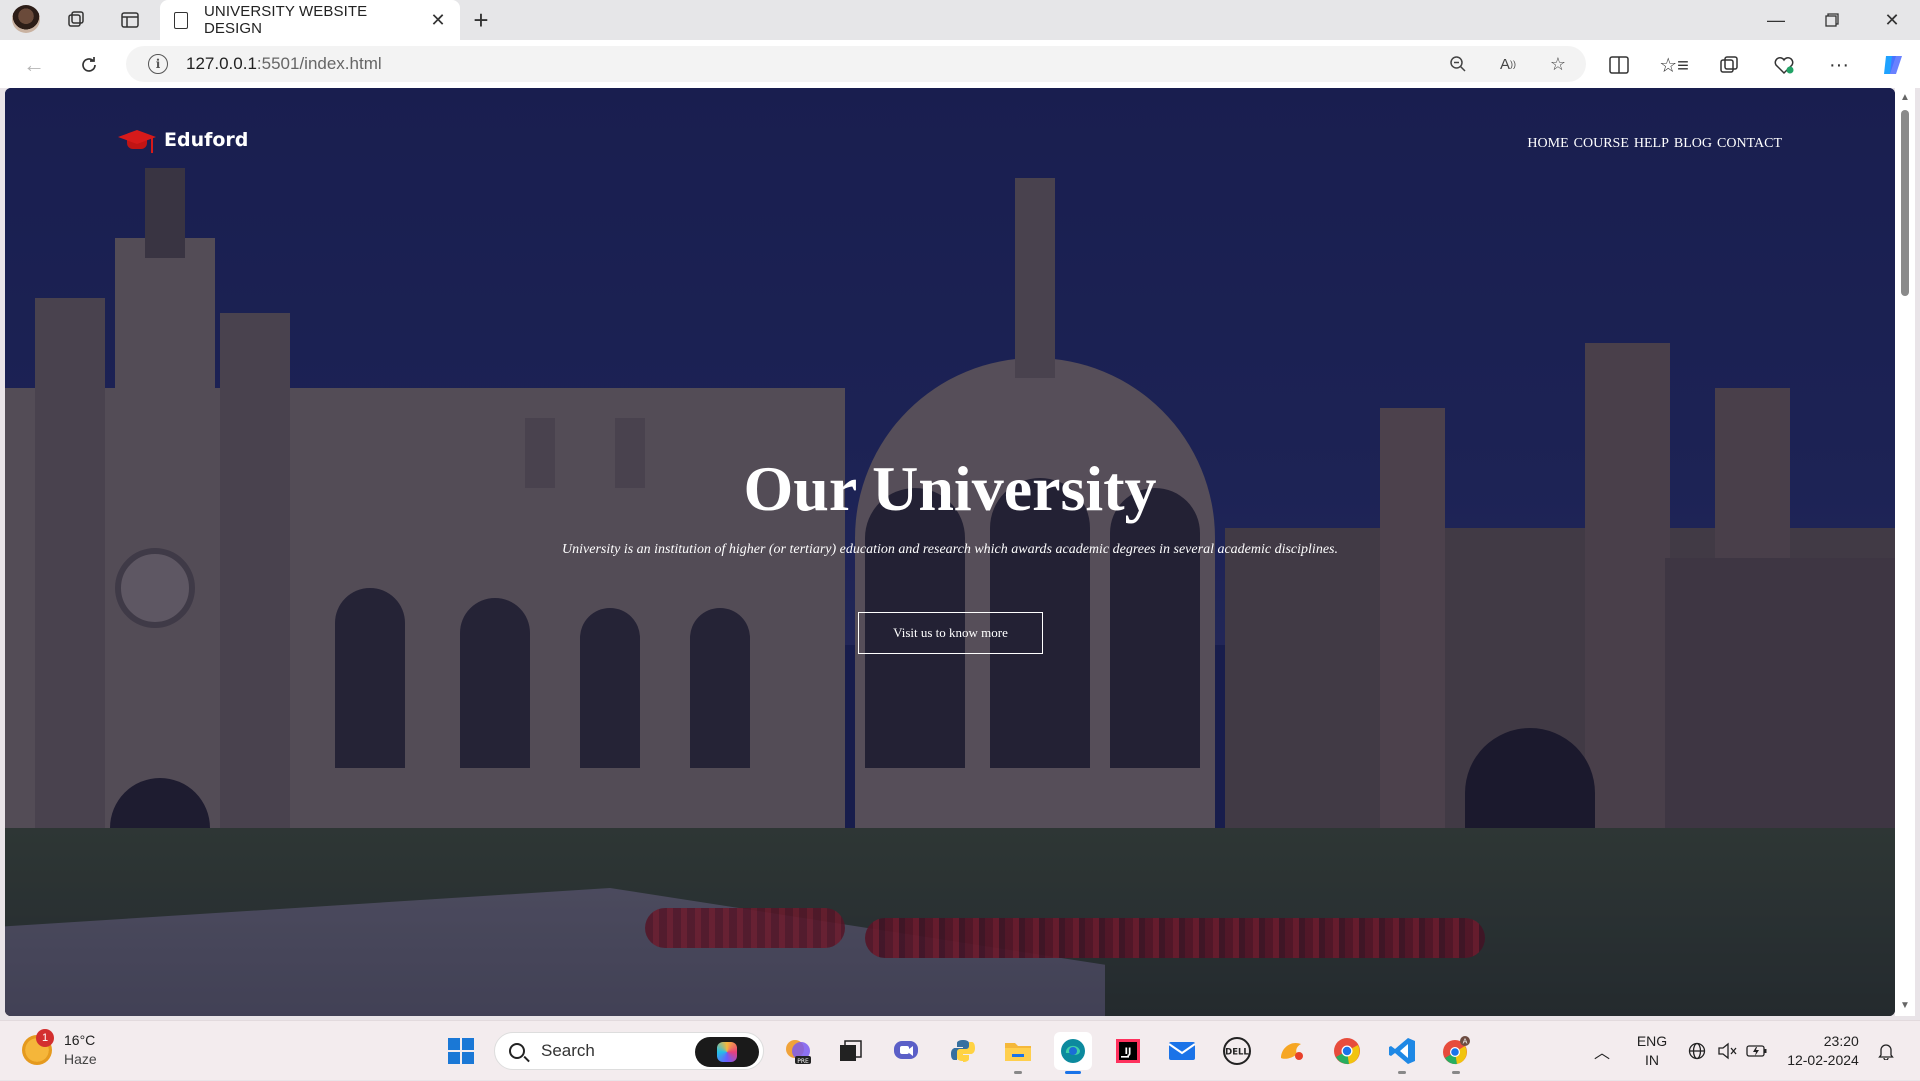  Describe the element at coordinates (1832, 20) in the screenshot. I see `restore-button` at that location.